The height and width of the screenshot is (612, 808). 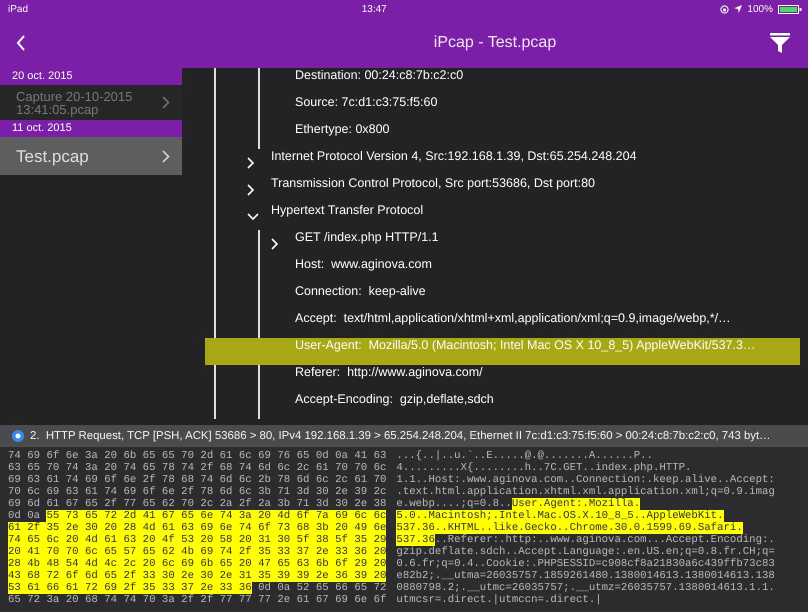 What do you see at coordinates (576, 504) in the screenshot?
I see `ascii-text: User.Agent:.Mozilla.` at bounding box center [576, 504].